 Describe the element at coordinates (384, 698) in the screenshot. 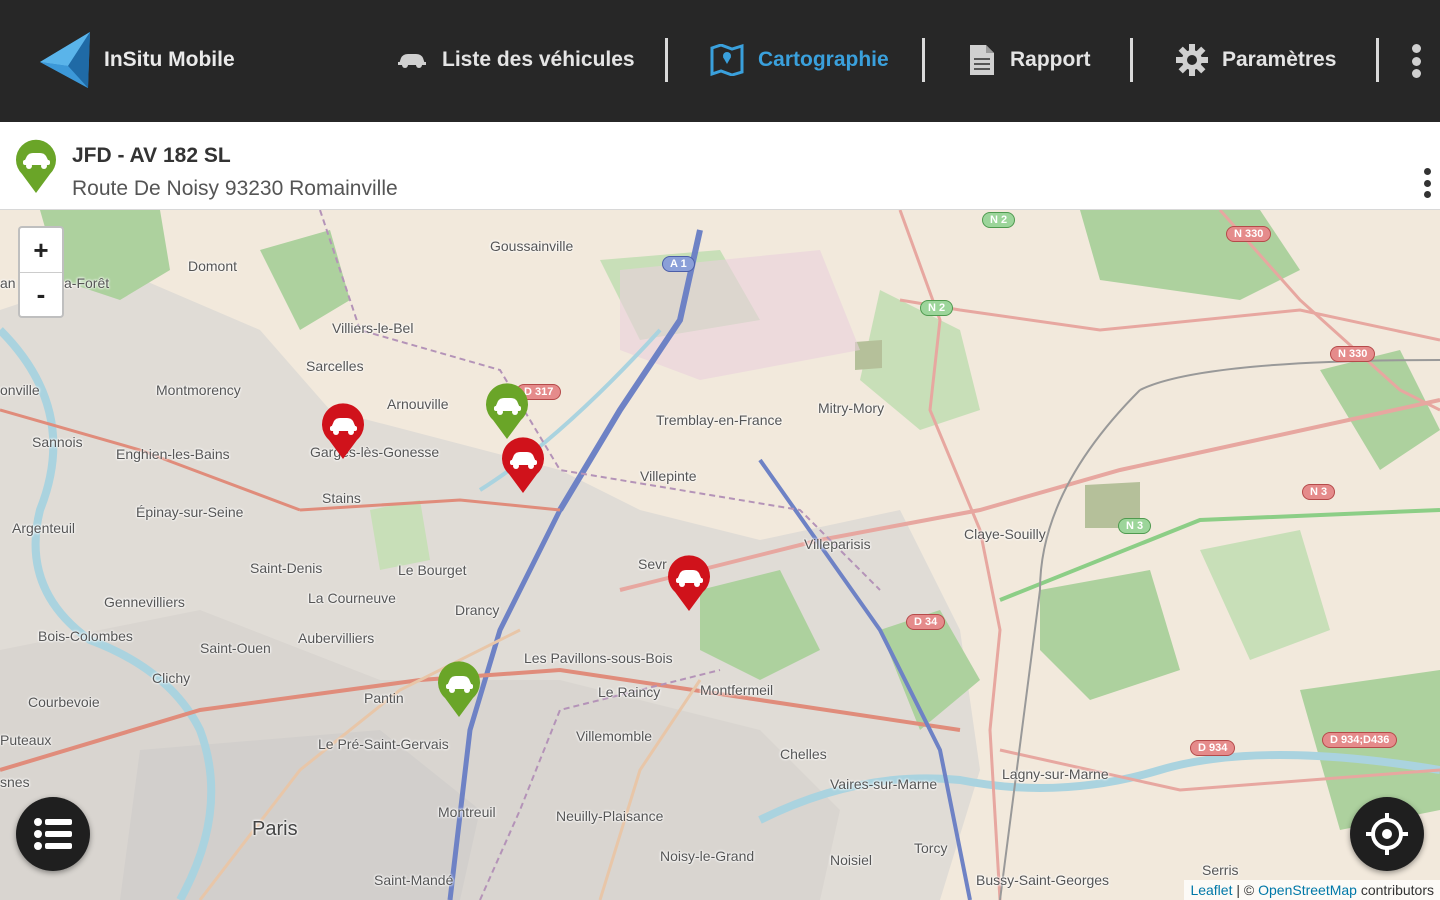

I see `map-label: Pantin` at that location.